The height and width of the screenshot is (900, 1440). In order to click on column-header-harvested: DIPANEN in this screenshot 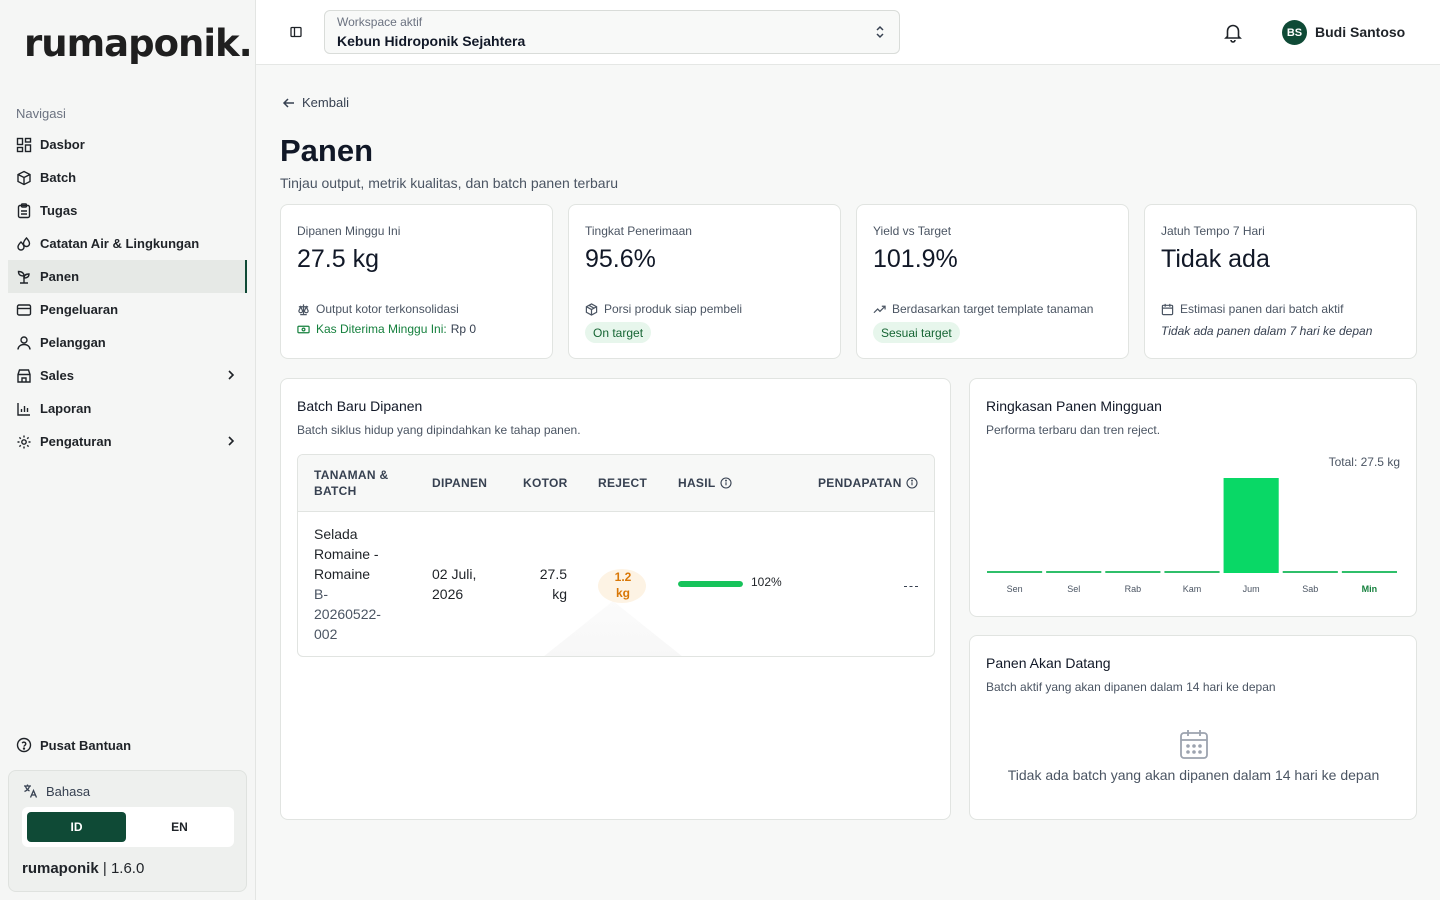, I will do `click(459, 483)`.